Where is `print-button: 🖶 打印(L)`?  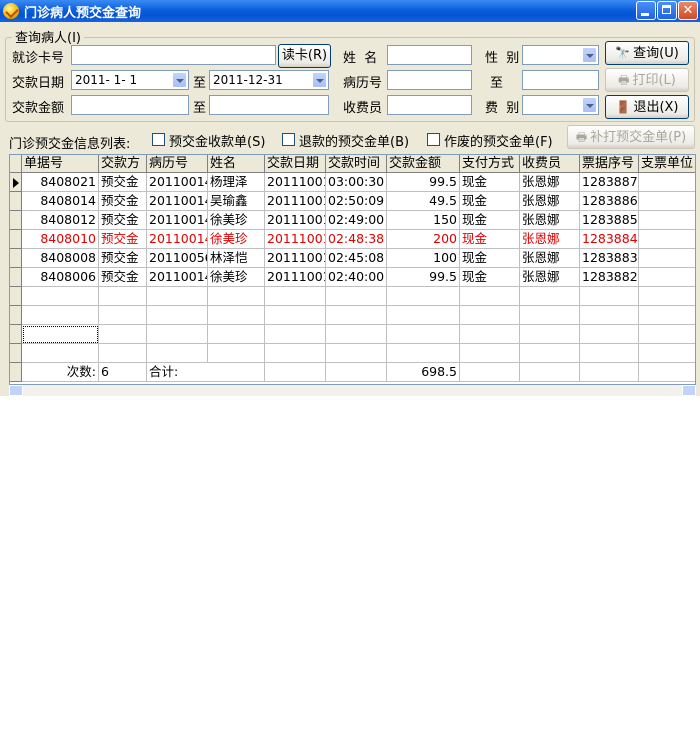
print-button: 🖶 打印(L) is located at coordinates (647, 80).